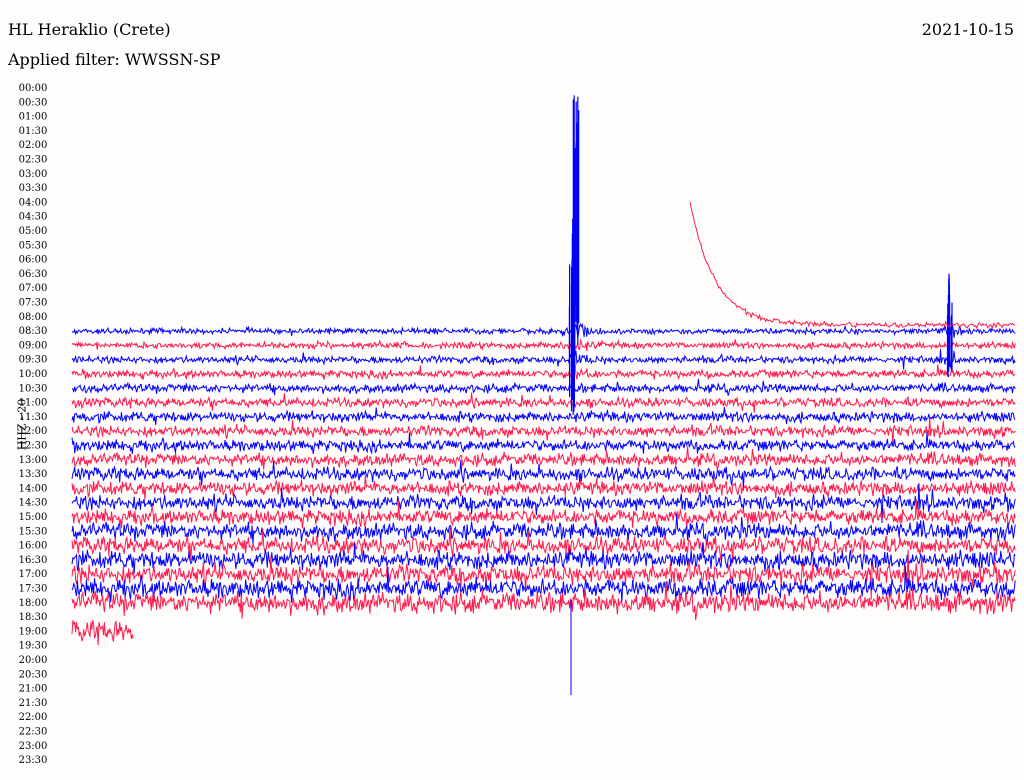  What do you see at coordinates (33, 703) in the screenshot?
I see `time-tick-label: 21:30` at bounding box center [33, 703].